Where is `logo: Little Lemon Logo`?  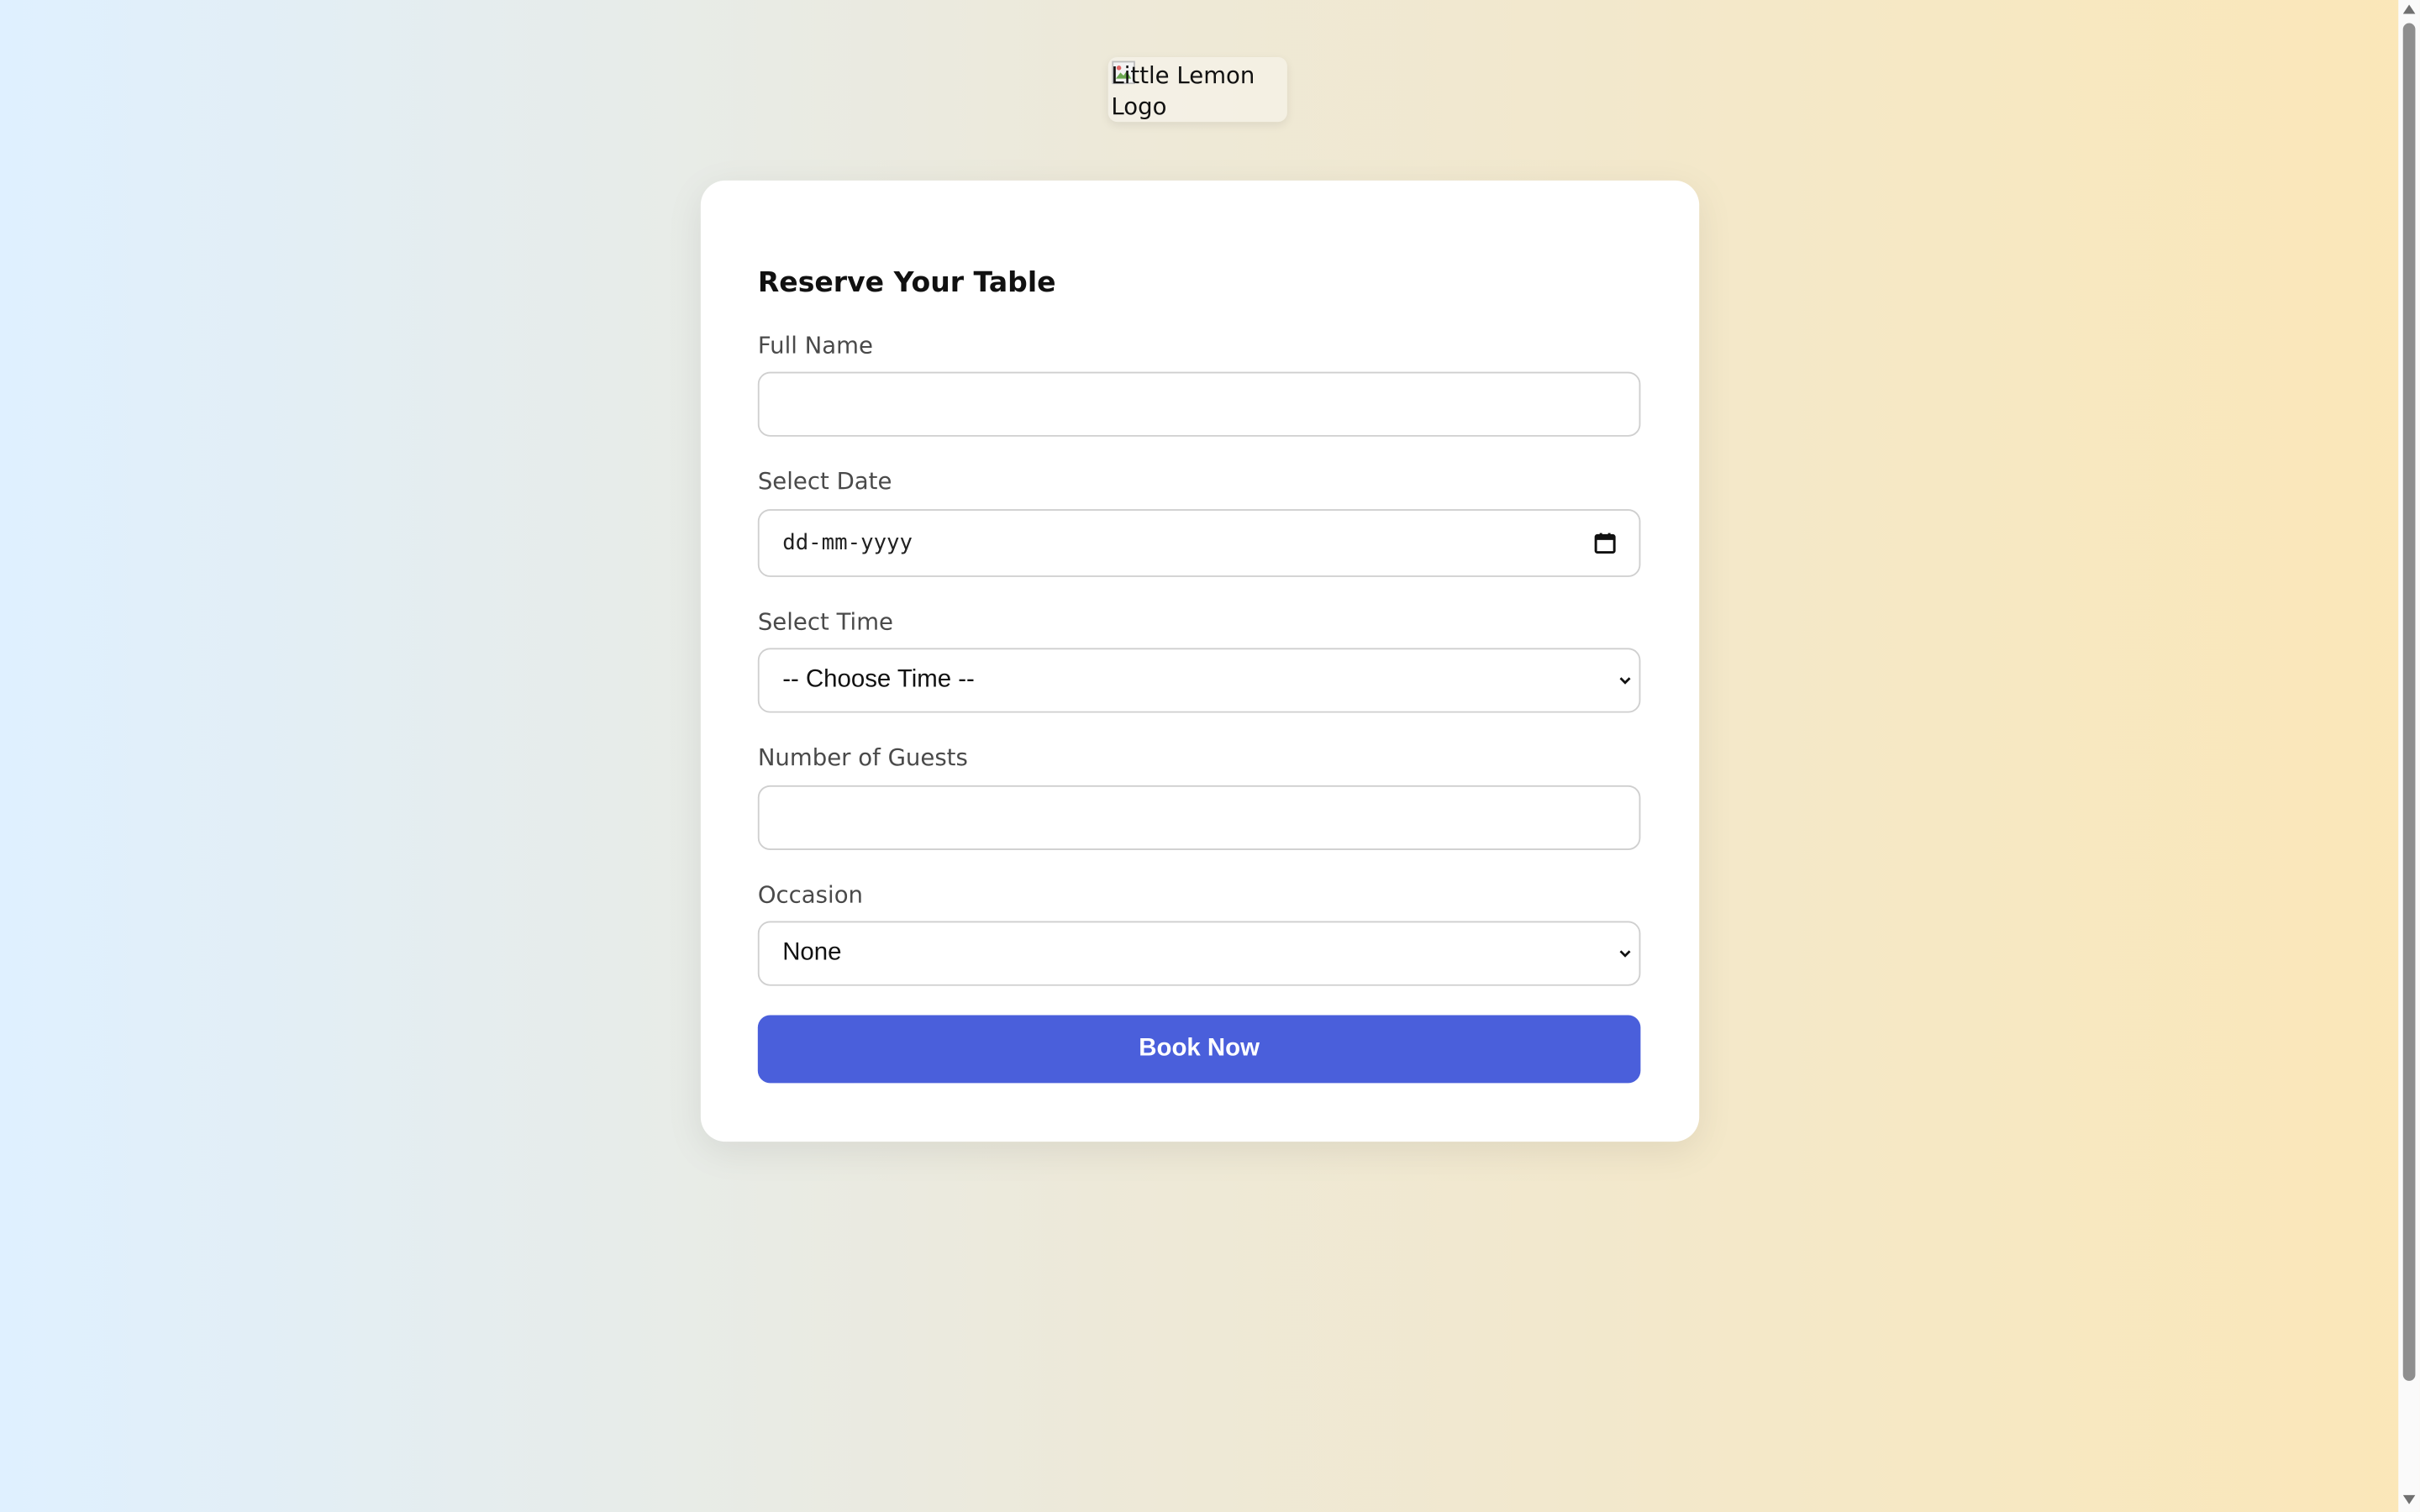
logo: Little Lemon Logo is located at coordinates (1197, 89).